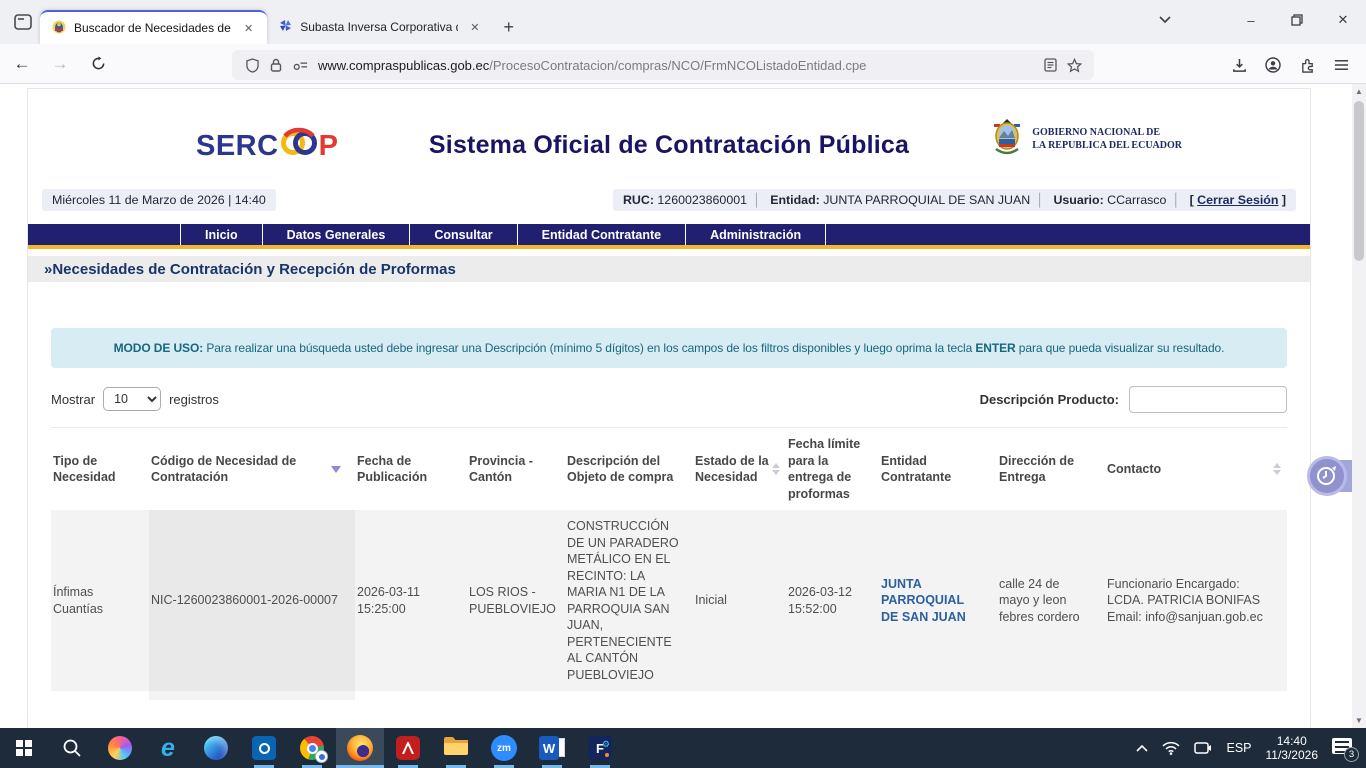 The image size is (1366, 768). I want to click on reader-view-icon, so click(1050, 65).